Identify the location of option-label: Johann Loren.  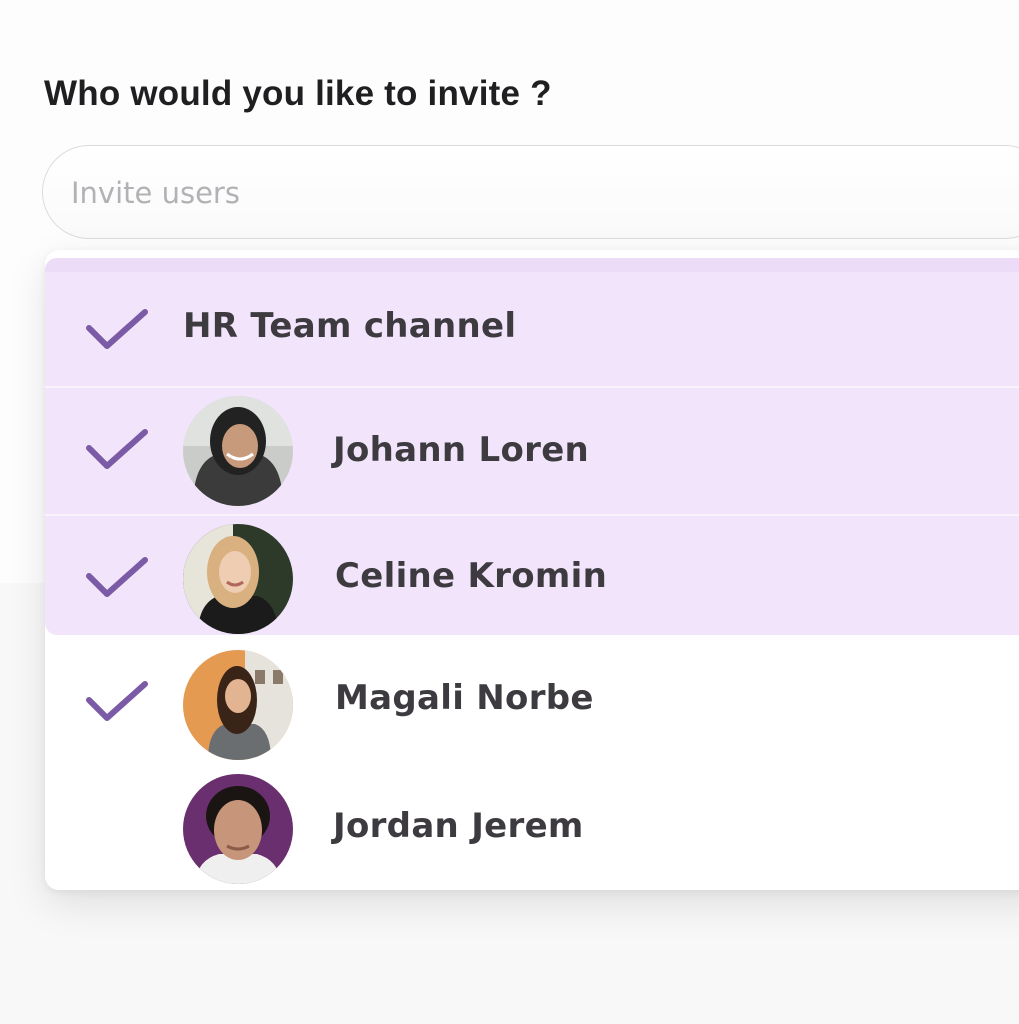
(461, 450).